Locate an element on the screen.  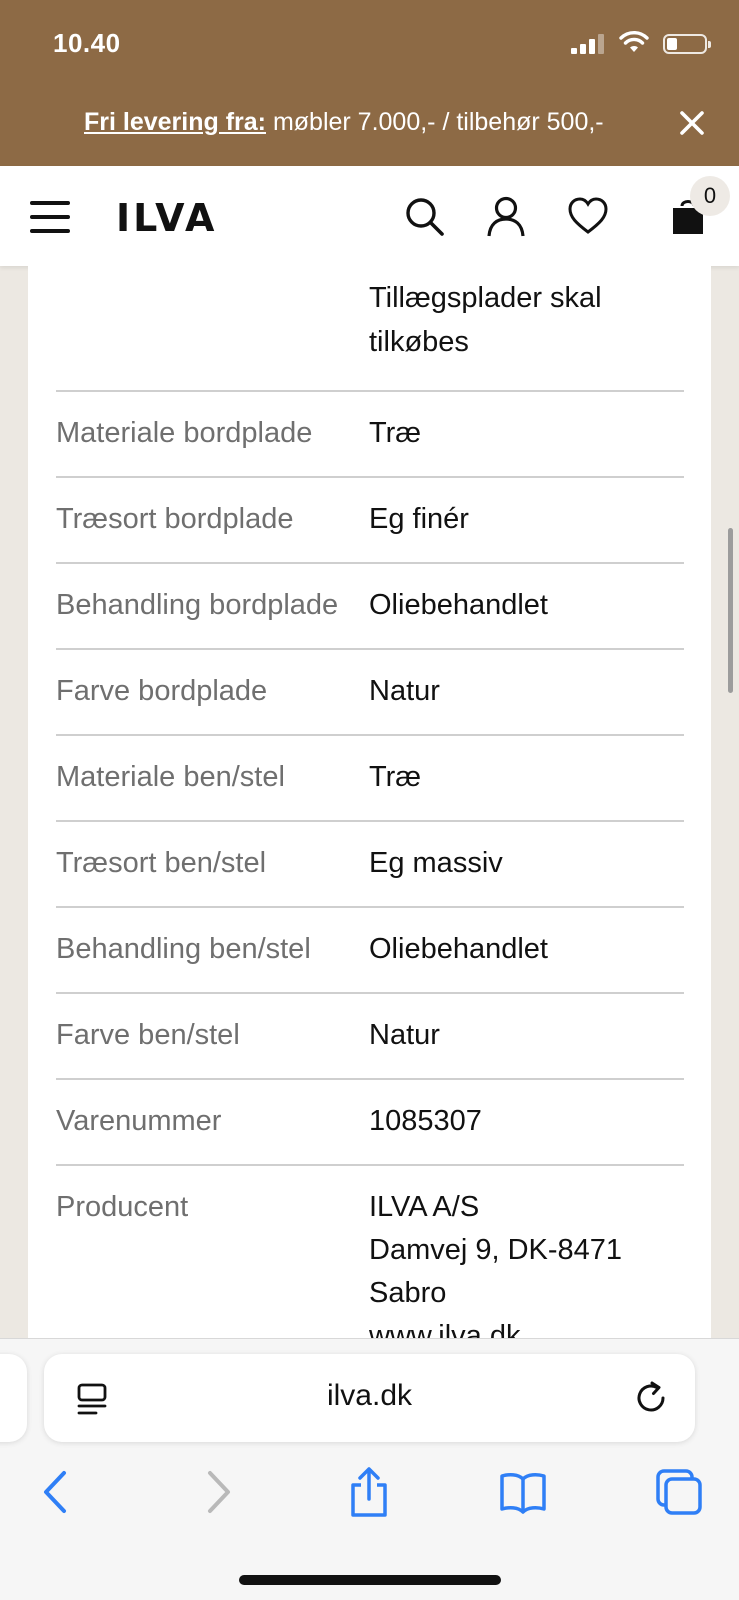
spec-label: Producent is located at coordinates (122, 1207).